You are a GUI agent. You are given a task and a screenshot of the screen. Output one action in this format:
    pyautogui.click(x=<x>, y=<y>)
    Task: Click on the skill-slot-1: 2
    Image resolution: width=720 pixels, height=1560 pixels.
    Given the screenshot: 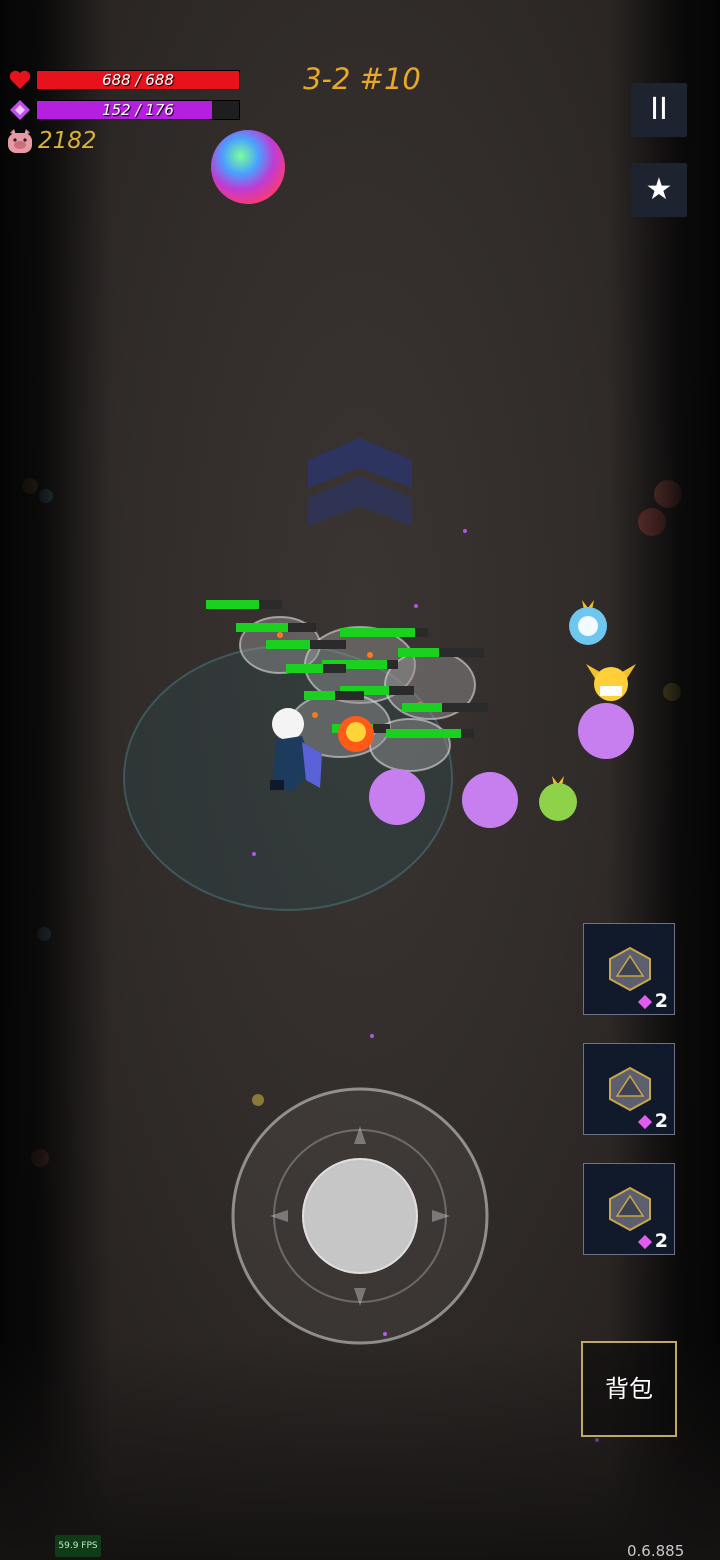 What is the action you would take?
    pyautogui.click(x=629, y=969)
    